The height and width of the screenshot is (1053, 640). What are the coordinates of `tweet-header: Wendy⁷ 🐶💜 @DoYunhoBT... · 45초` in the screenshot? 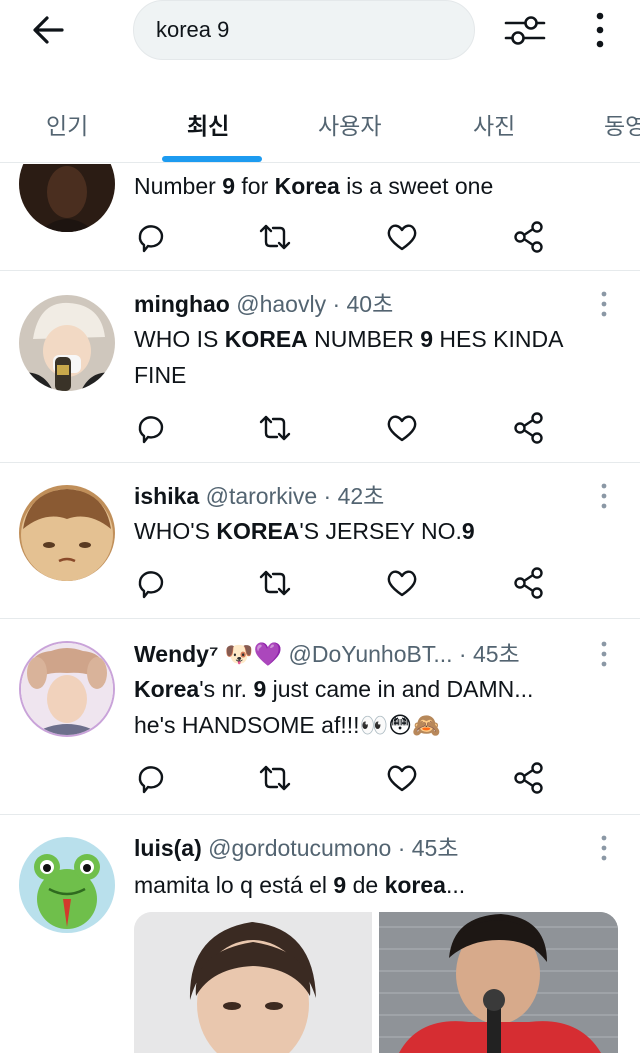 It's located at (327, 652).